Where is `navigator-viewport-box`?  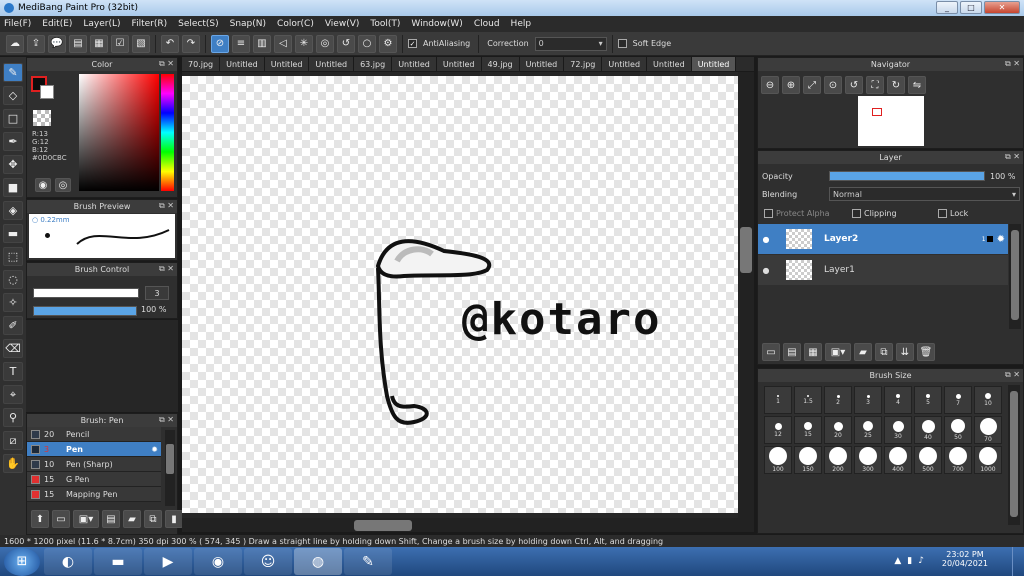 navigator-viewport-box is located at coordinates (877, 112).